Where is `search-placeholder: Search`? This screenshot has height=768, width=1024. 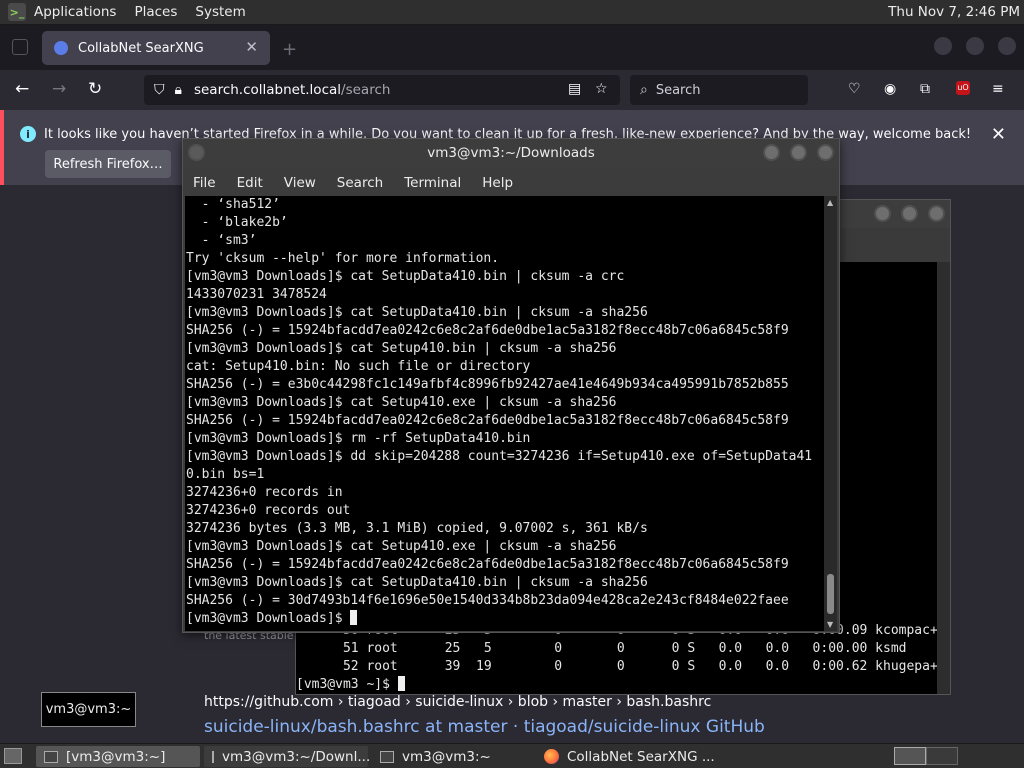 search-placeholder: Search is located at coordinates (678, 90).